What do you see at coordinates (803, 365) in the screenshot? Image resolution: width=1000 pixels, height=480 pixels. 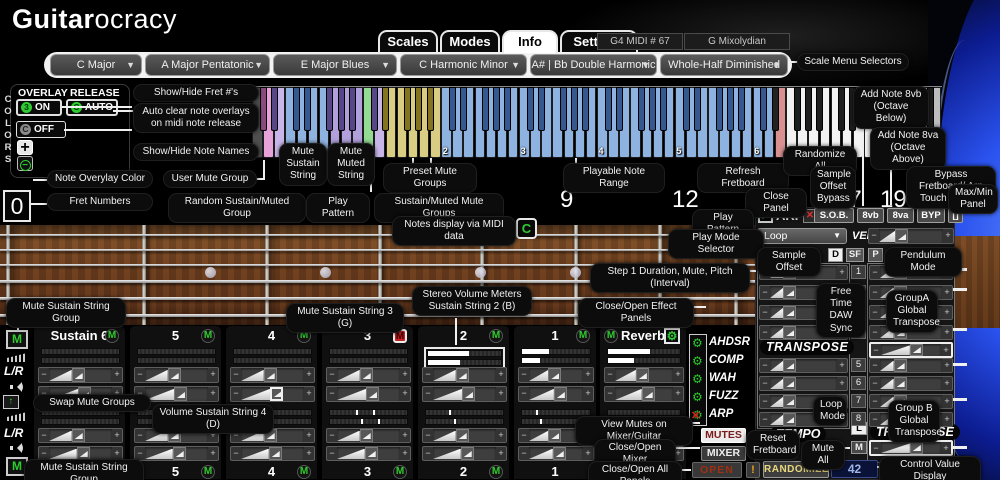 I see `step-duration-slider: −+` at bounding box center [803, 365].